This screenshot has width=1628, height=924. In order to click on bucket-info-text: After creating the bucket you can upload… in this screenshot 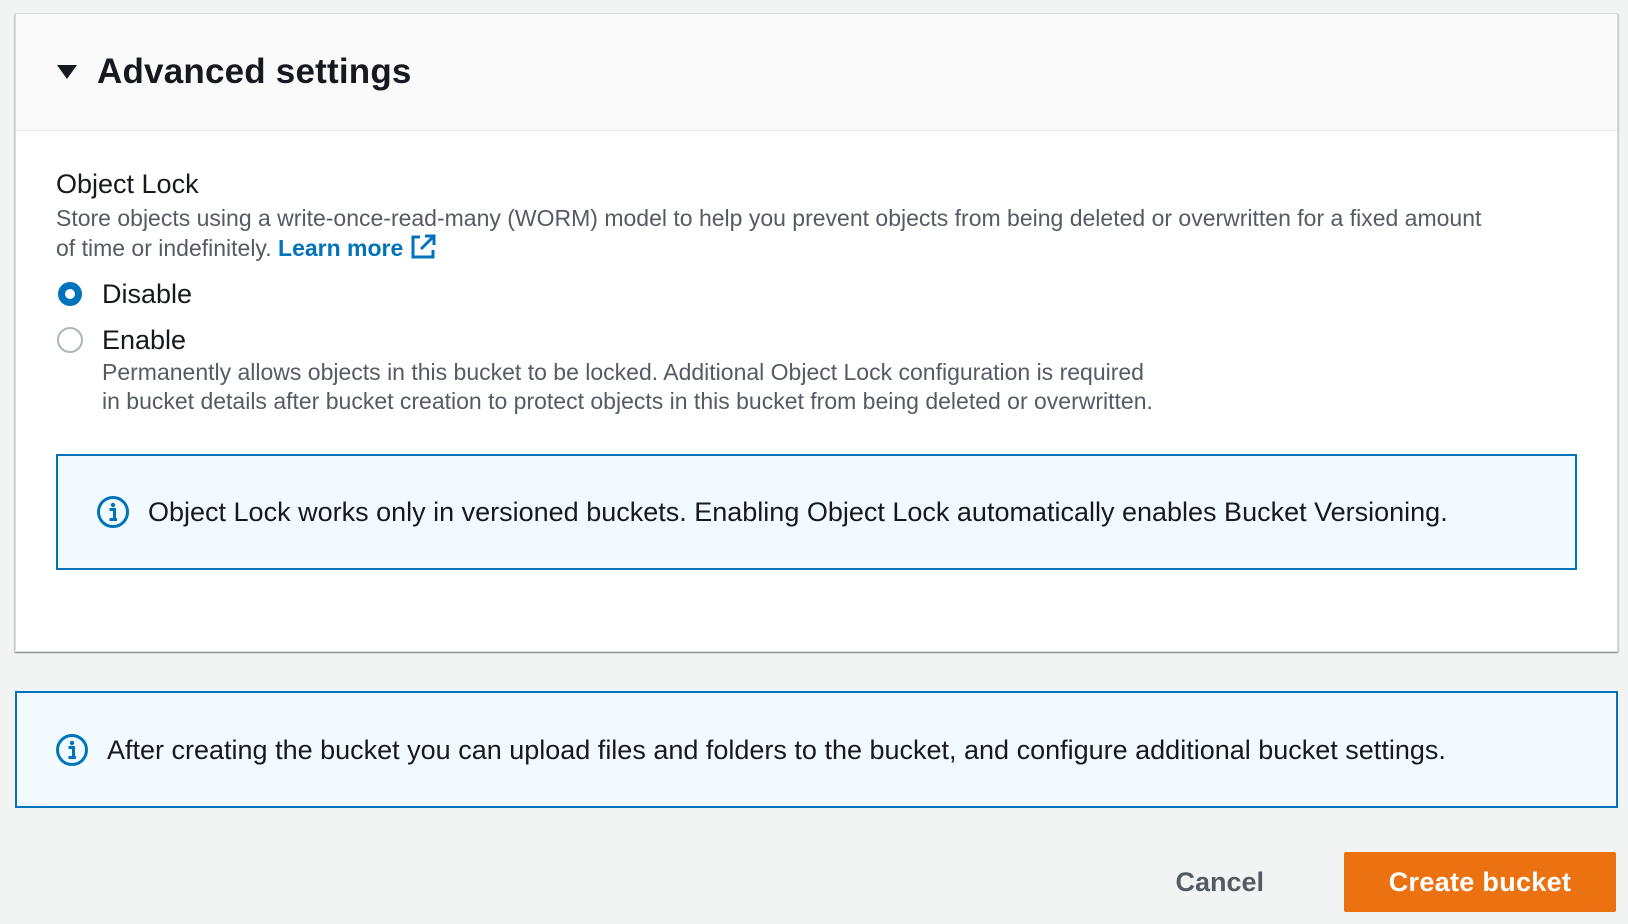, I will do `click(776, 749)`.